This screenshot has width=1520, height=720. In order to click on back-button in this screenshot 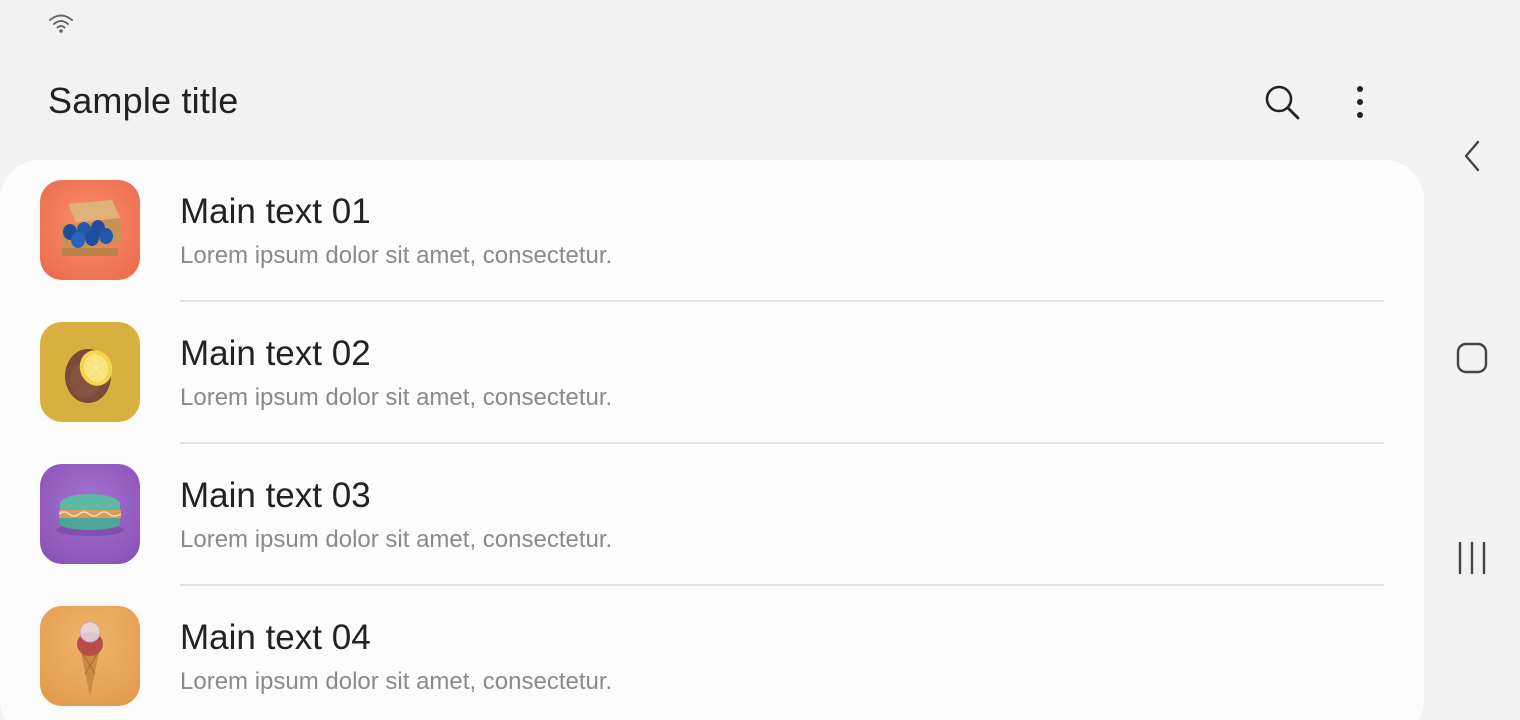, I will do `click(1472, 158)`.